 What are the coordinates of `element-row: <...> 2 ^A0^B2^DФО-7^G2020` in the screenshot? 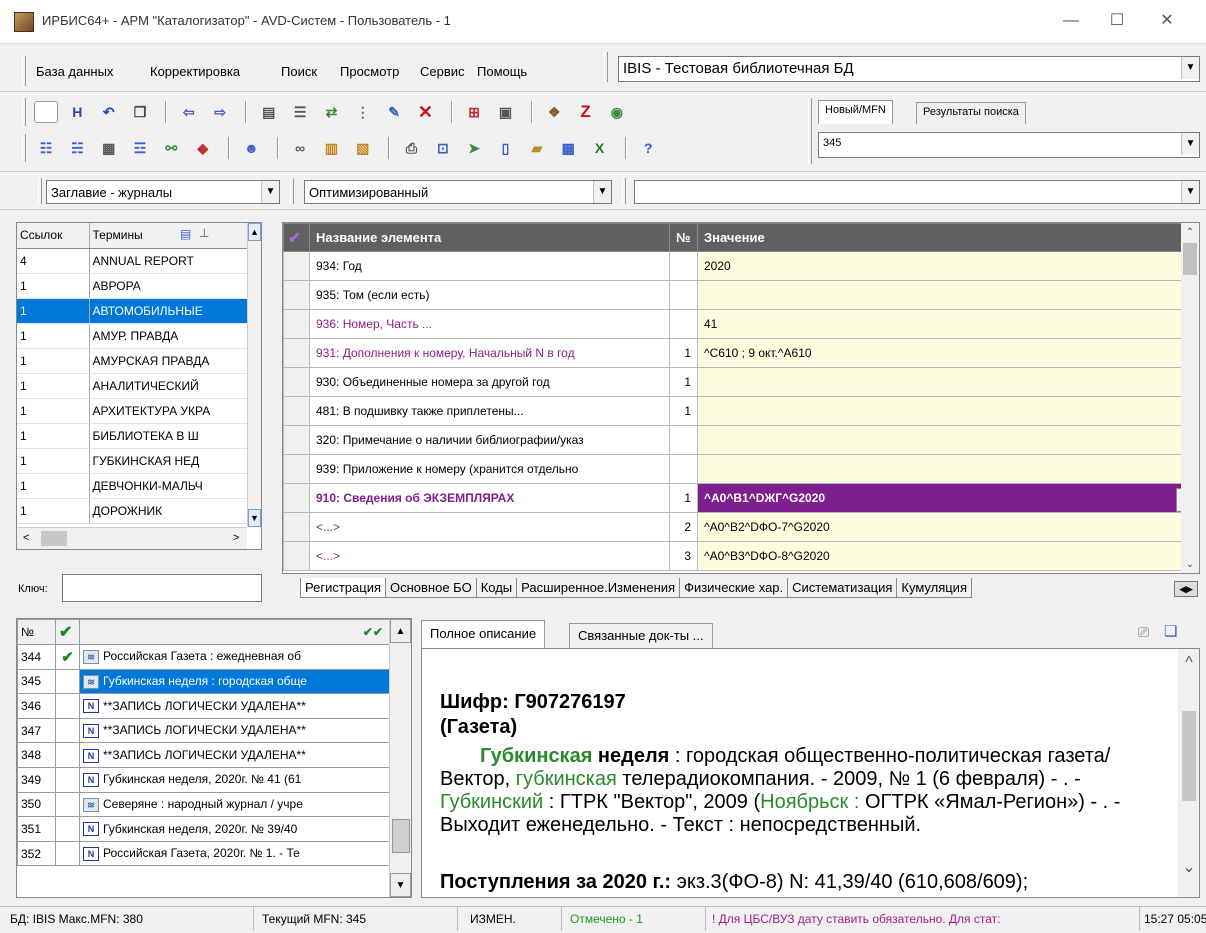 It's located at (732, 527).